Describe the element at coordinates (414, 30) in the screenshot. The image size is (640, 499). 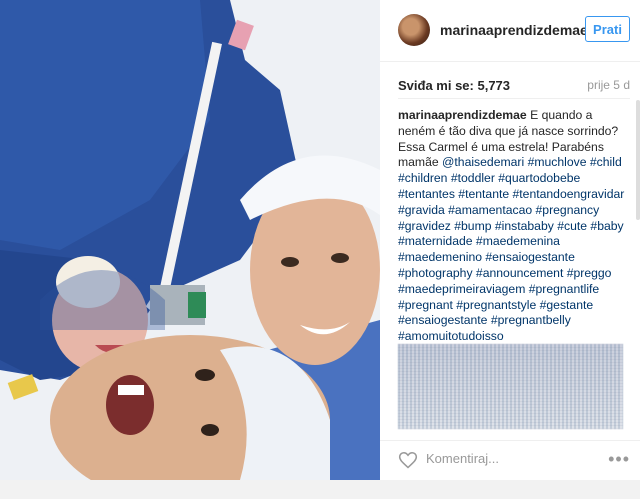
I see `avatar` at that location.